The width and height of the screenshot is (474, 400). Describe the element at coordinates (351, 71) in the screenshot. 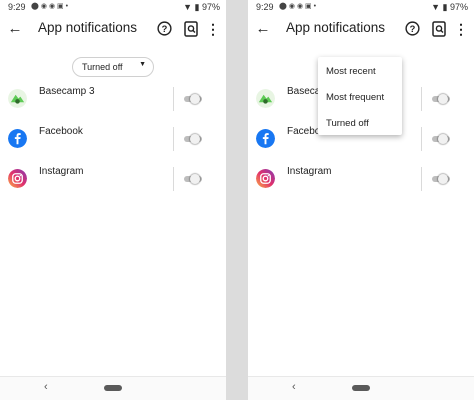

I see `menu-item-label: Most recent` at that location.